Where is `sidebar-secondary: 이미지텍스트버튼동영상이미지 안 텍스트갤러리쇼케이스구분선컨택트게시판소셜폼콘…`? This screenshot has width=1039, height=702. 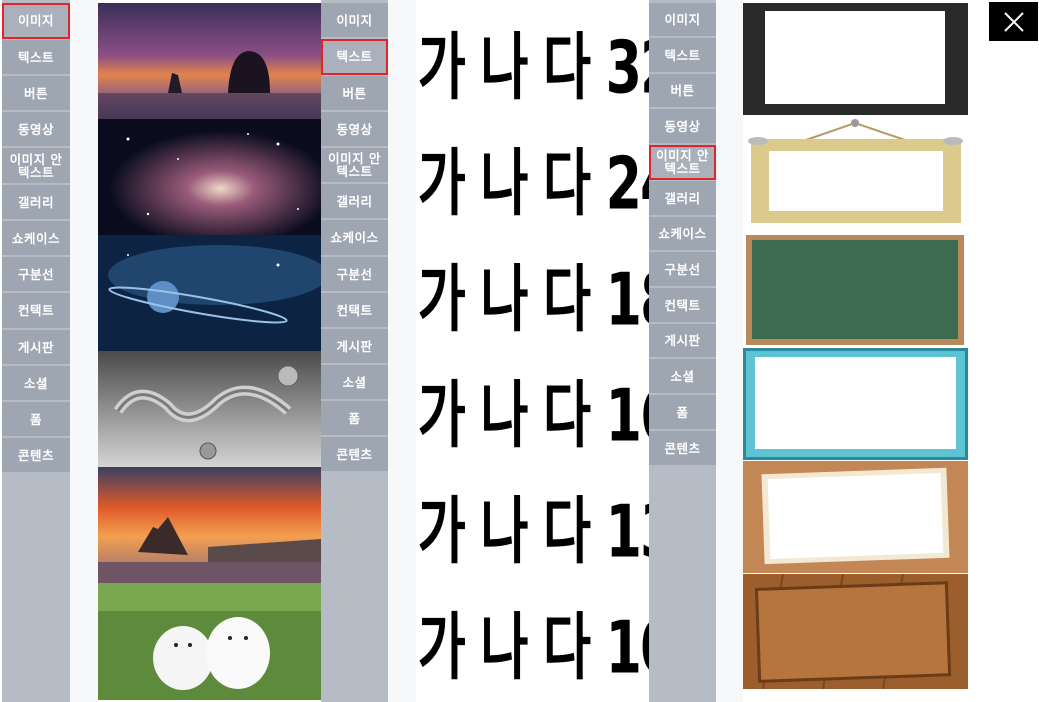
sidebar-secondary: 이미지텍스트버튼동영상이미지 안 텍스트갤러리쇼케이스구분선컨택트게시판소셜폼콘… is located at coordinates (354, 351).